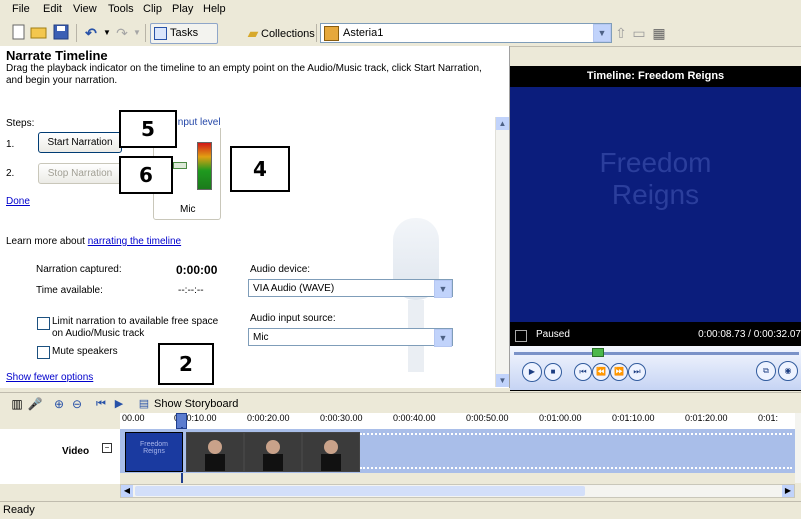 Image resolution: width=801 pixels, height=519 pixels. What do you see at coordinates (98, 333) in the screenshot?
I see `limit-narration-label-line2: on Audio/Music track` at bounding box center [98, 333].